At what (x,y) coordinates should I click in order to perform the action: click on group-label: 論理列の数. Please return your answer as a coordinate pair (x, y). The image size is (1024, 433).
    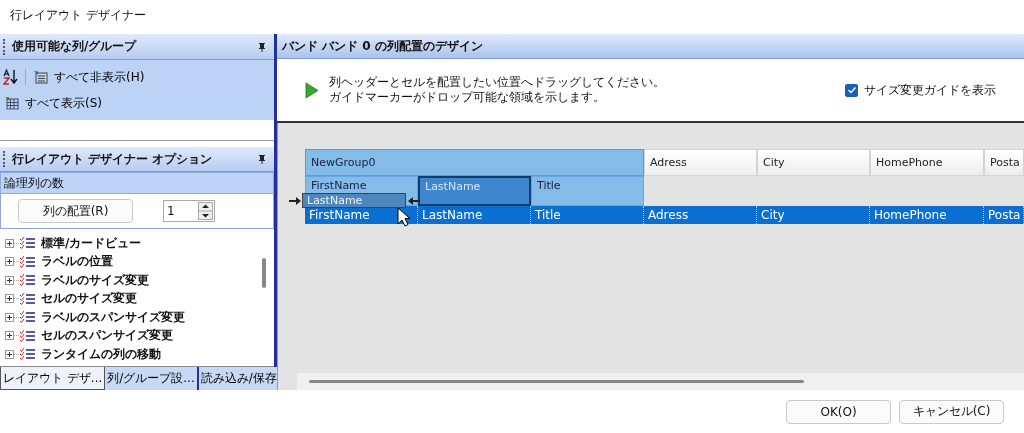
    Looking at the image, I should click on (34, 183).